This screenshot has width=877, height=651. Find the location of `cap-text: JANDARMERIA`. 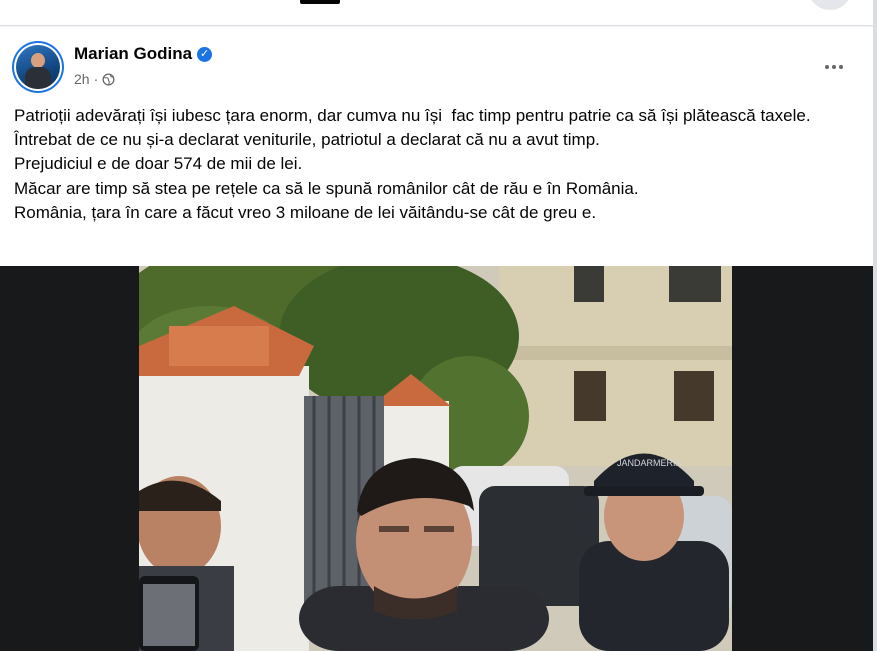

cap-text: JANDARMERIA is located at coordinates (649, 463).